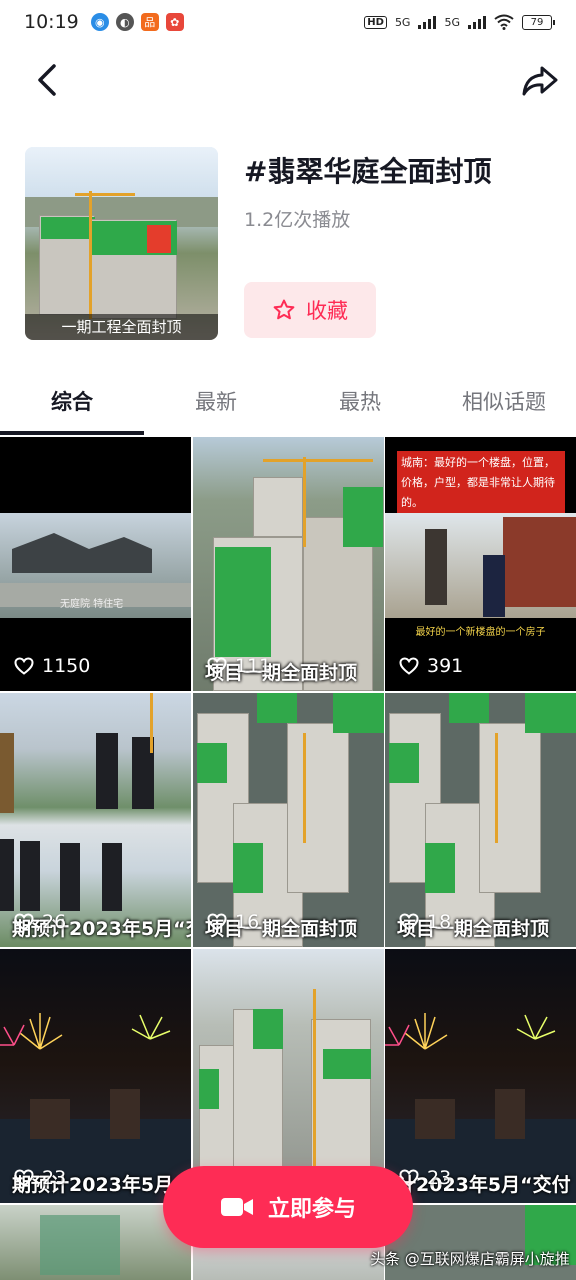 This screenshot has height=1280, width=576. I want to click on network-type-1: 5G, so click(402, 22).